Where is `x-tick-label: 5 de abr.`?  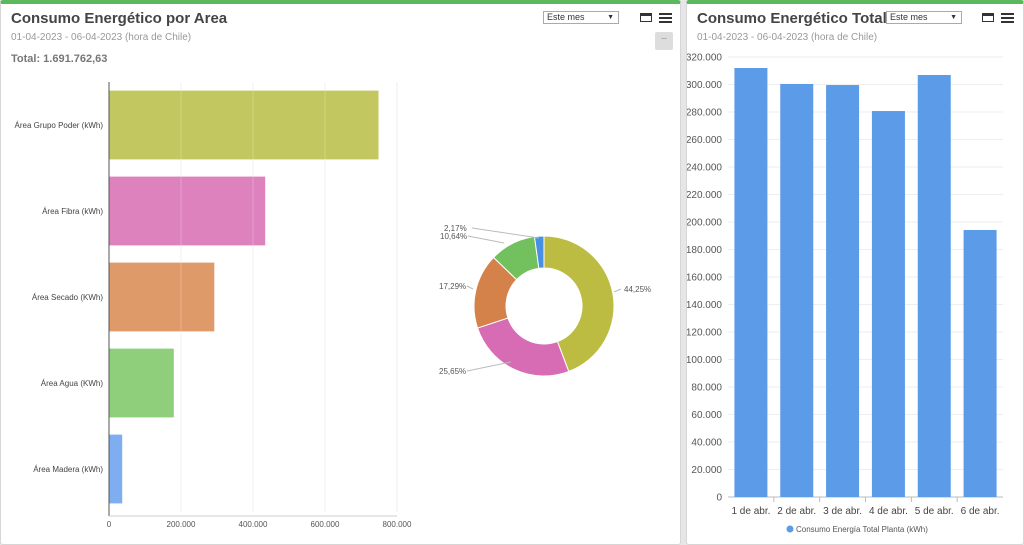
x-tick-label: 5 de abr. is located at coordinates (934, 511).